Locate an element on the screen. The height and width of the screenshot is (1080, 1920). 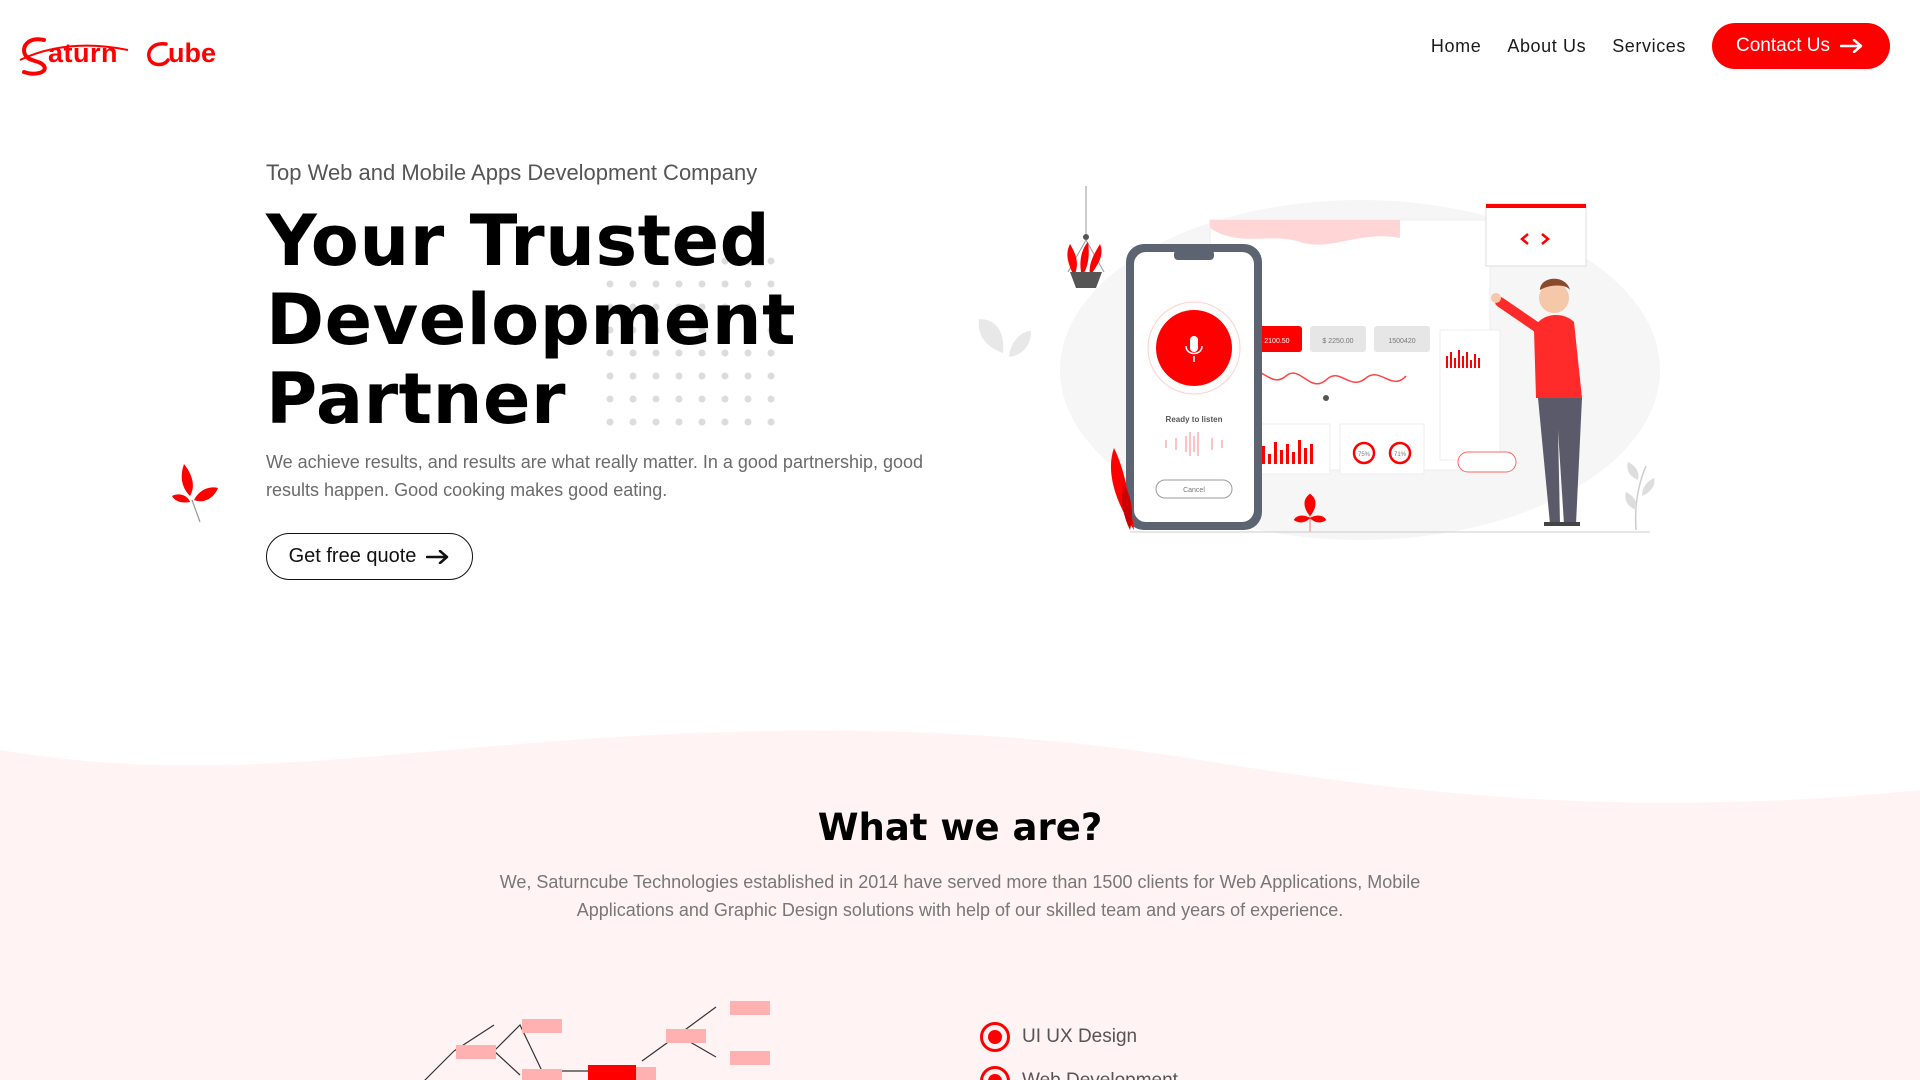
contact-us-button: Contact Us is located at coordinates (1801, 46).